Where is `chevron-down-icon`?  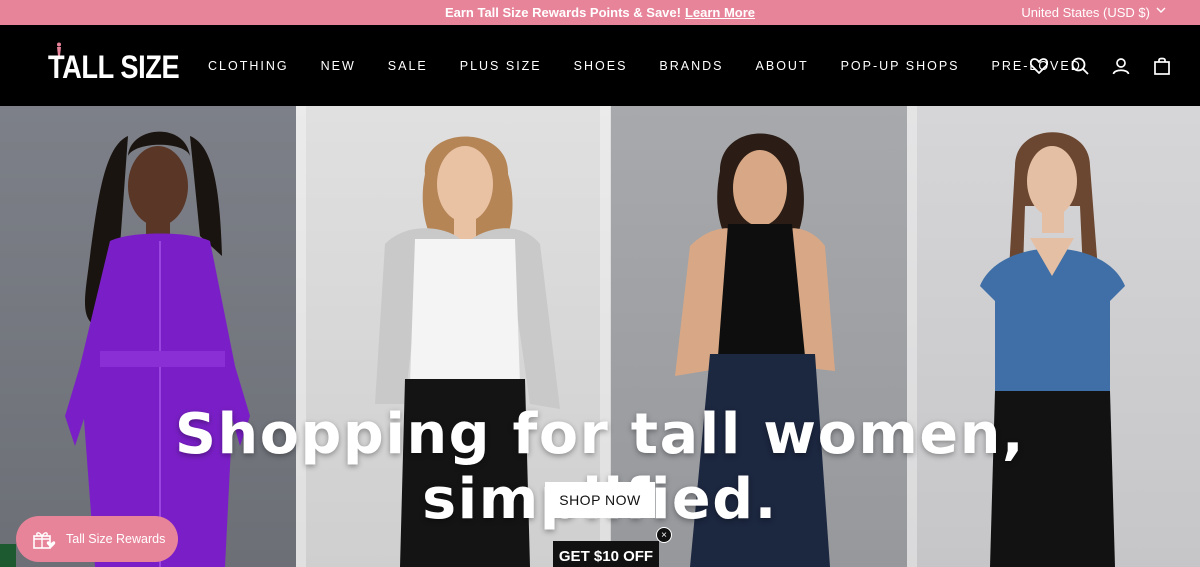
chevron-down-icon is located at coordinates (1161, 11).